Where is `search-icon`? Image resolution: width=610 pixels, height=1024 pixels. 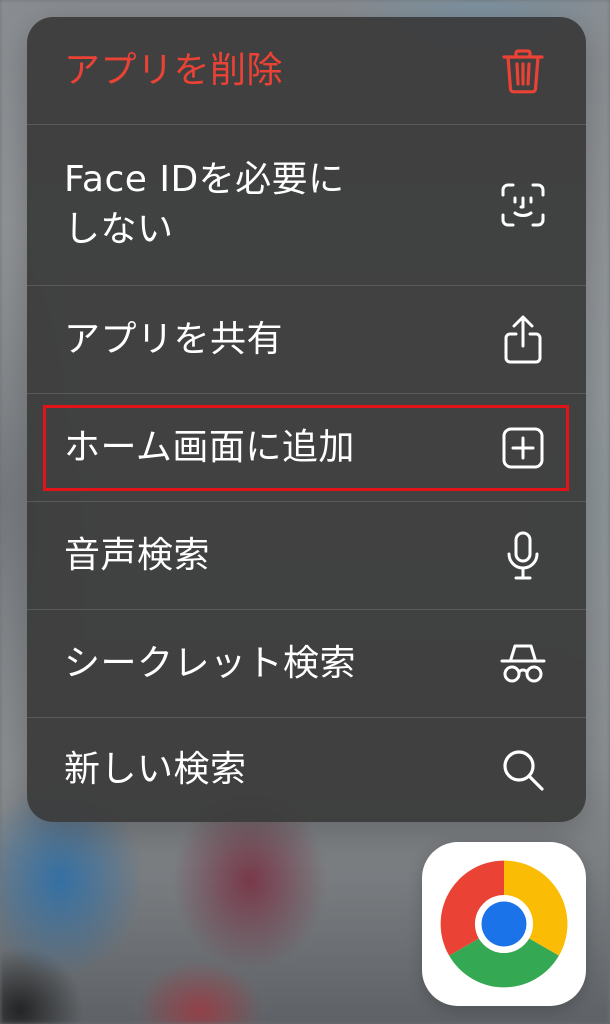 search-icon is located at coordinates (523, 770).